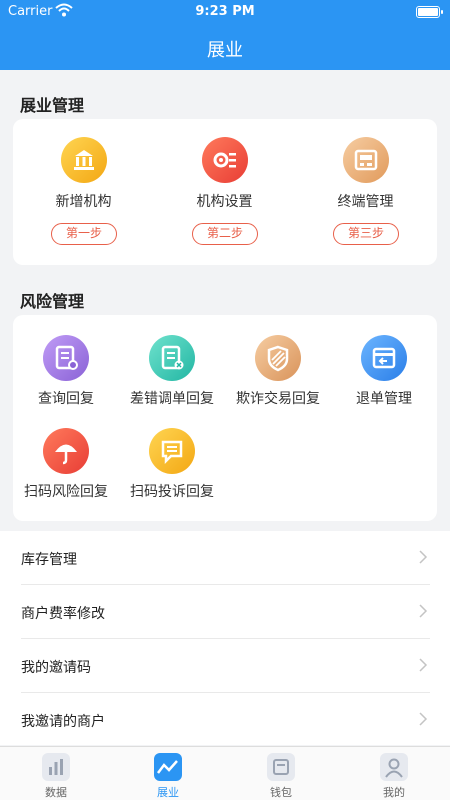 This screenshot has width=450, height=800. Describe the element at coordinates (225, 35) in the screenshot. I see `top-bar: Carrier 9:23 PM 展业` at that location.